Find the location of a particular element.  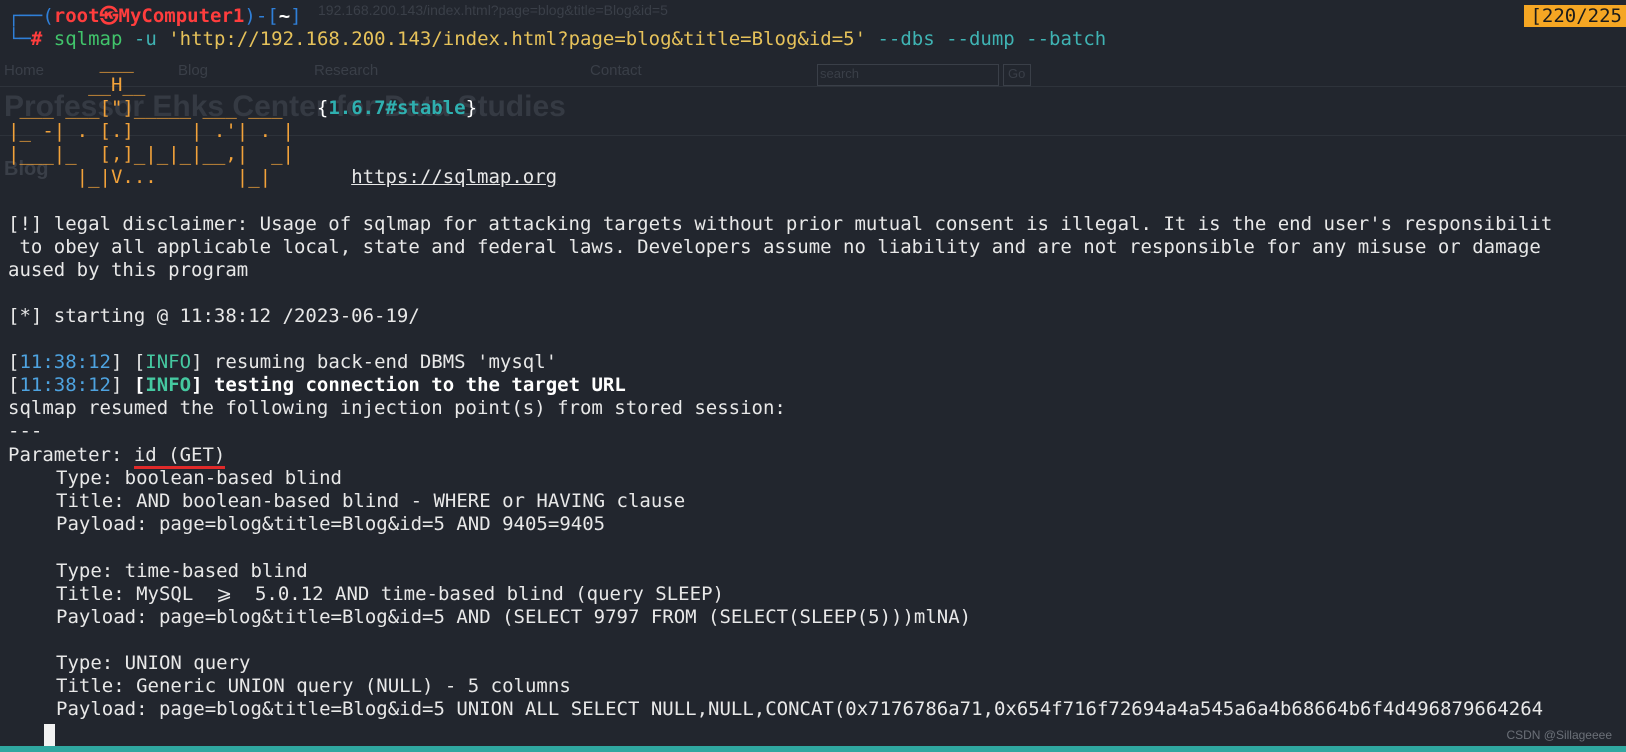

banner-site-link: https://sqlmap.org is located at coordinates (454, 177).